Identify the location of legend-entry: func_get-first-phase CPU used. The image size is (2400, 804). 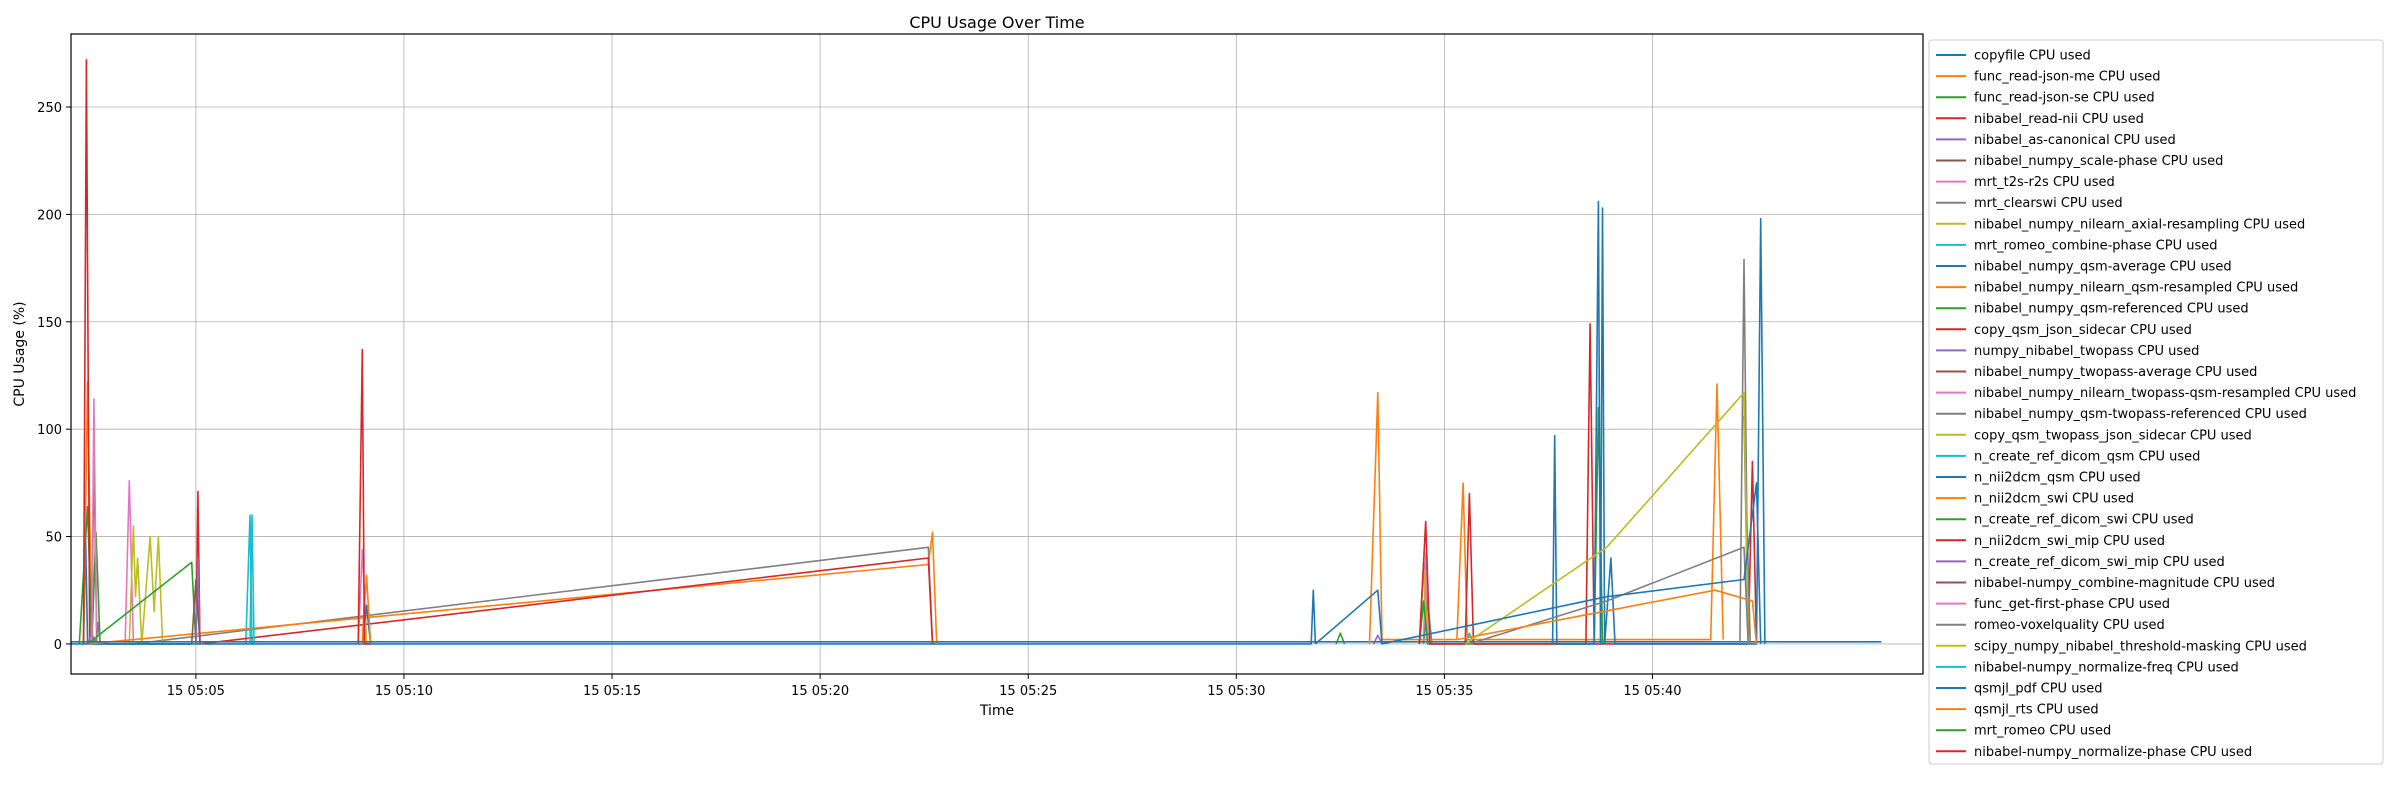
(2072, 604).